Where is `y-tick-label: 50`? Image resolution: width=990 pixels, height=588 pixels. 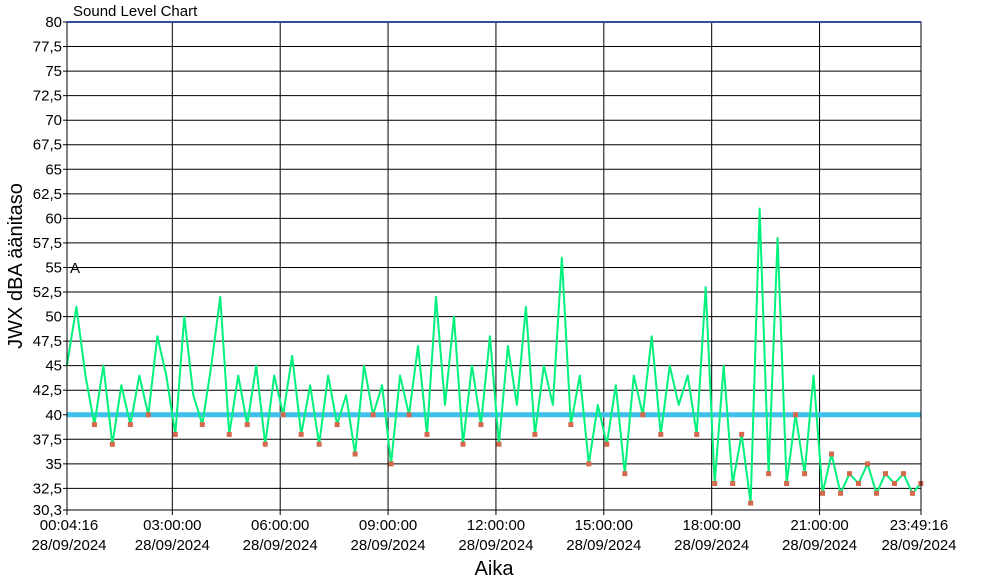
y-tick-label: 50 is located at coordinates (53, 317).